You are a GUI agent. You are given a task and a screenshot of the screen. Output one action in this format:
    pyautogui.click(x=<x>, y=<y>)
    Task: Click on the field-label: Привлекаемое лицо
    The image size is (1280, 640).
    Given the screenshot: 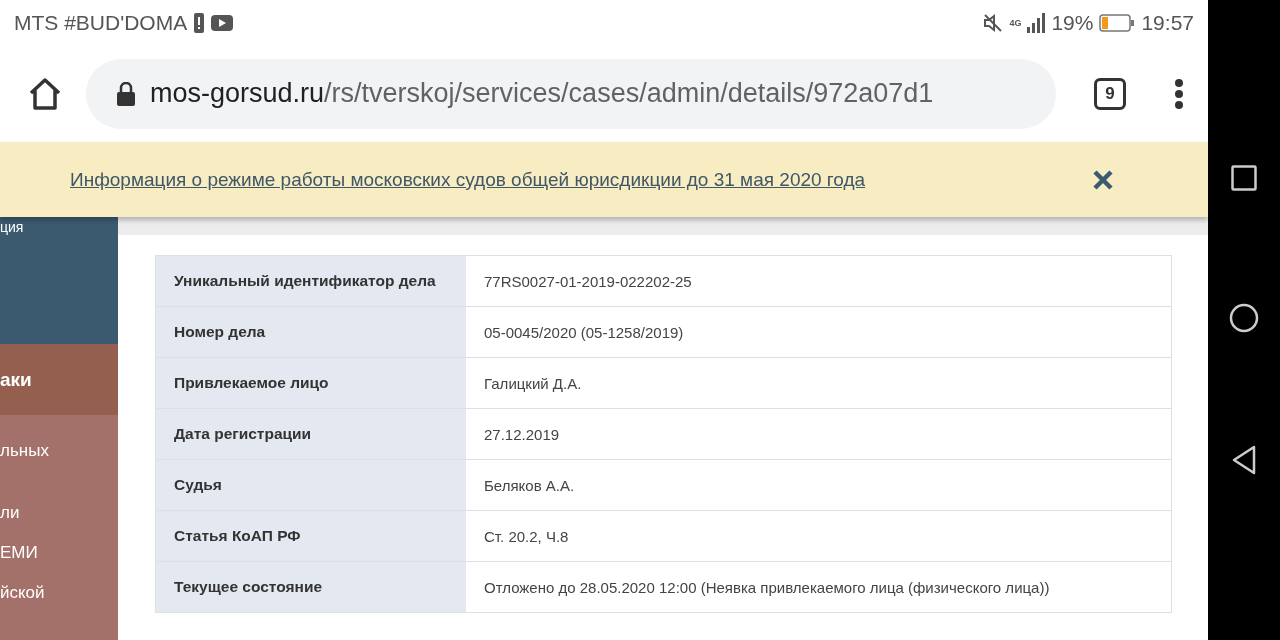 What is the action you would take?
    pyautogui.click(x=311, y=383)
    